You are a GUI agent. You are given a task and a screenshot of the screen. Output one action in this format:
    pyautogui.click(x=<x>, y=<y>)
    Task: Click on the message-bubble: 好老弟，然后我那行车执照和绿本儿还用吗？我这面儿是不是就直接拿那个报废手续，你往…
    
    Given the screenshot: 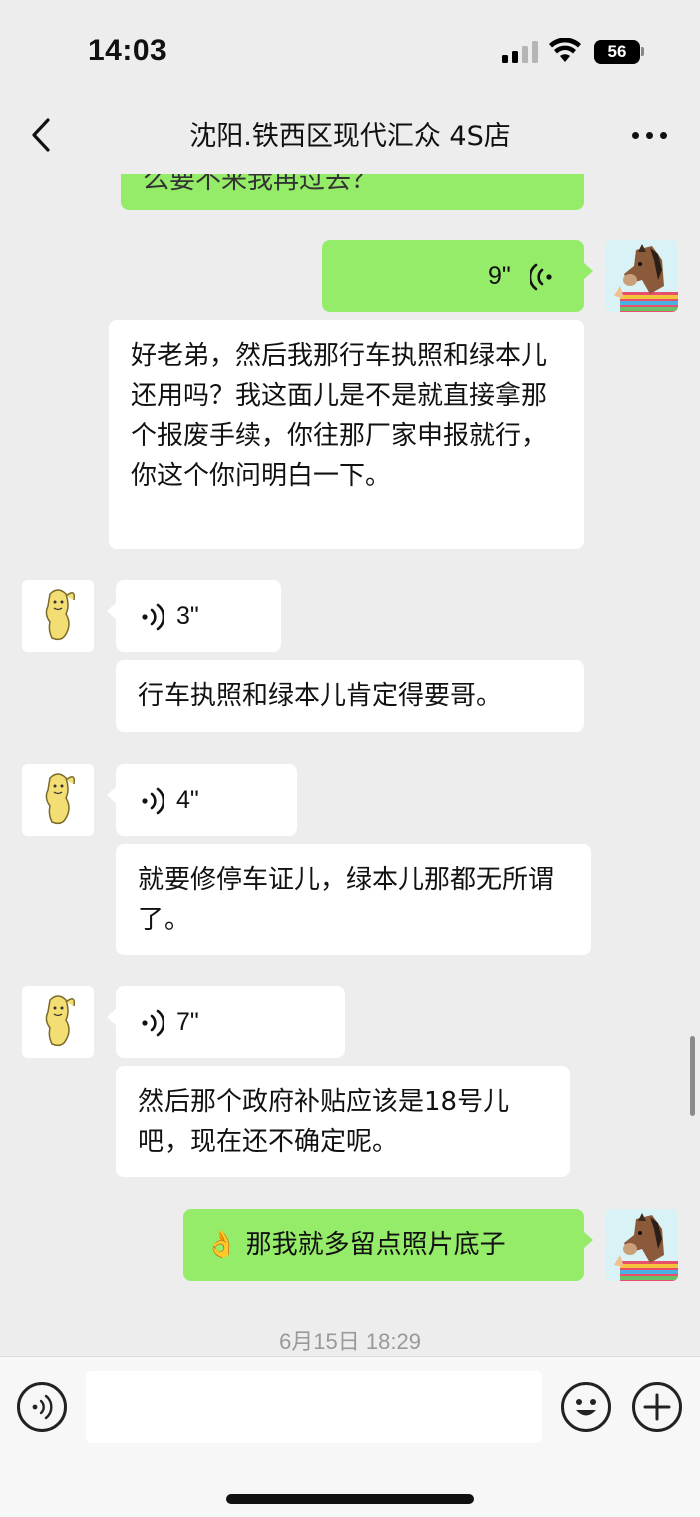 What is the action you would take?
    pyautogui.click(x=346, y=434)
    